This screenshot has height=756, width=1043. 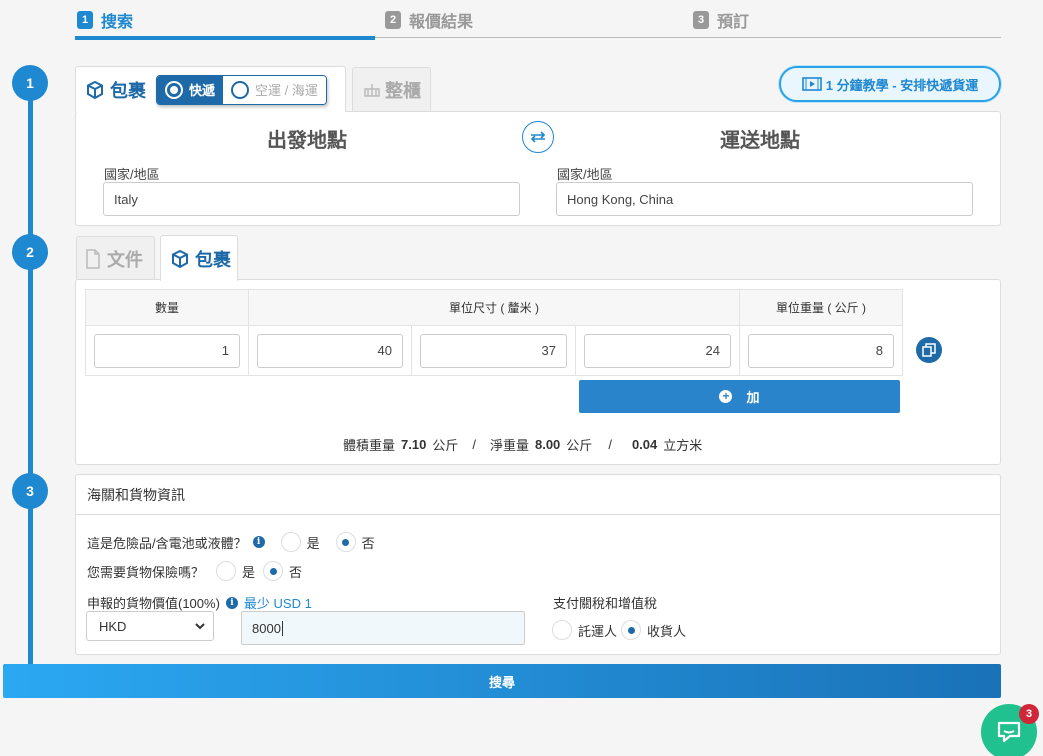 I want to click on tab-full-container: 整櫃, so click(x=391, y=89).